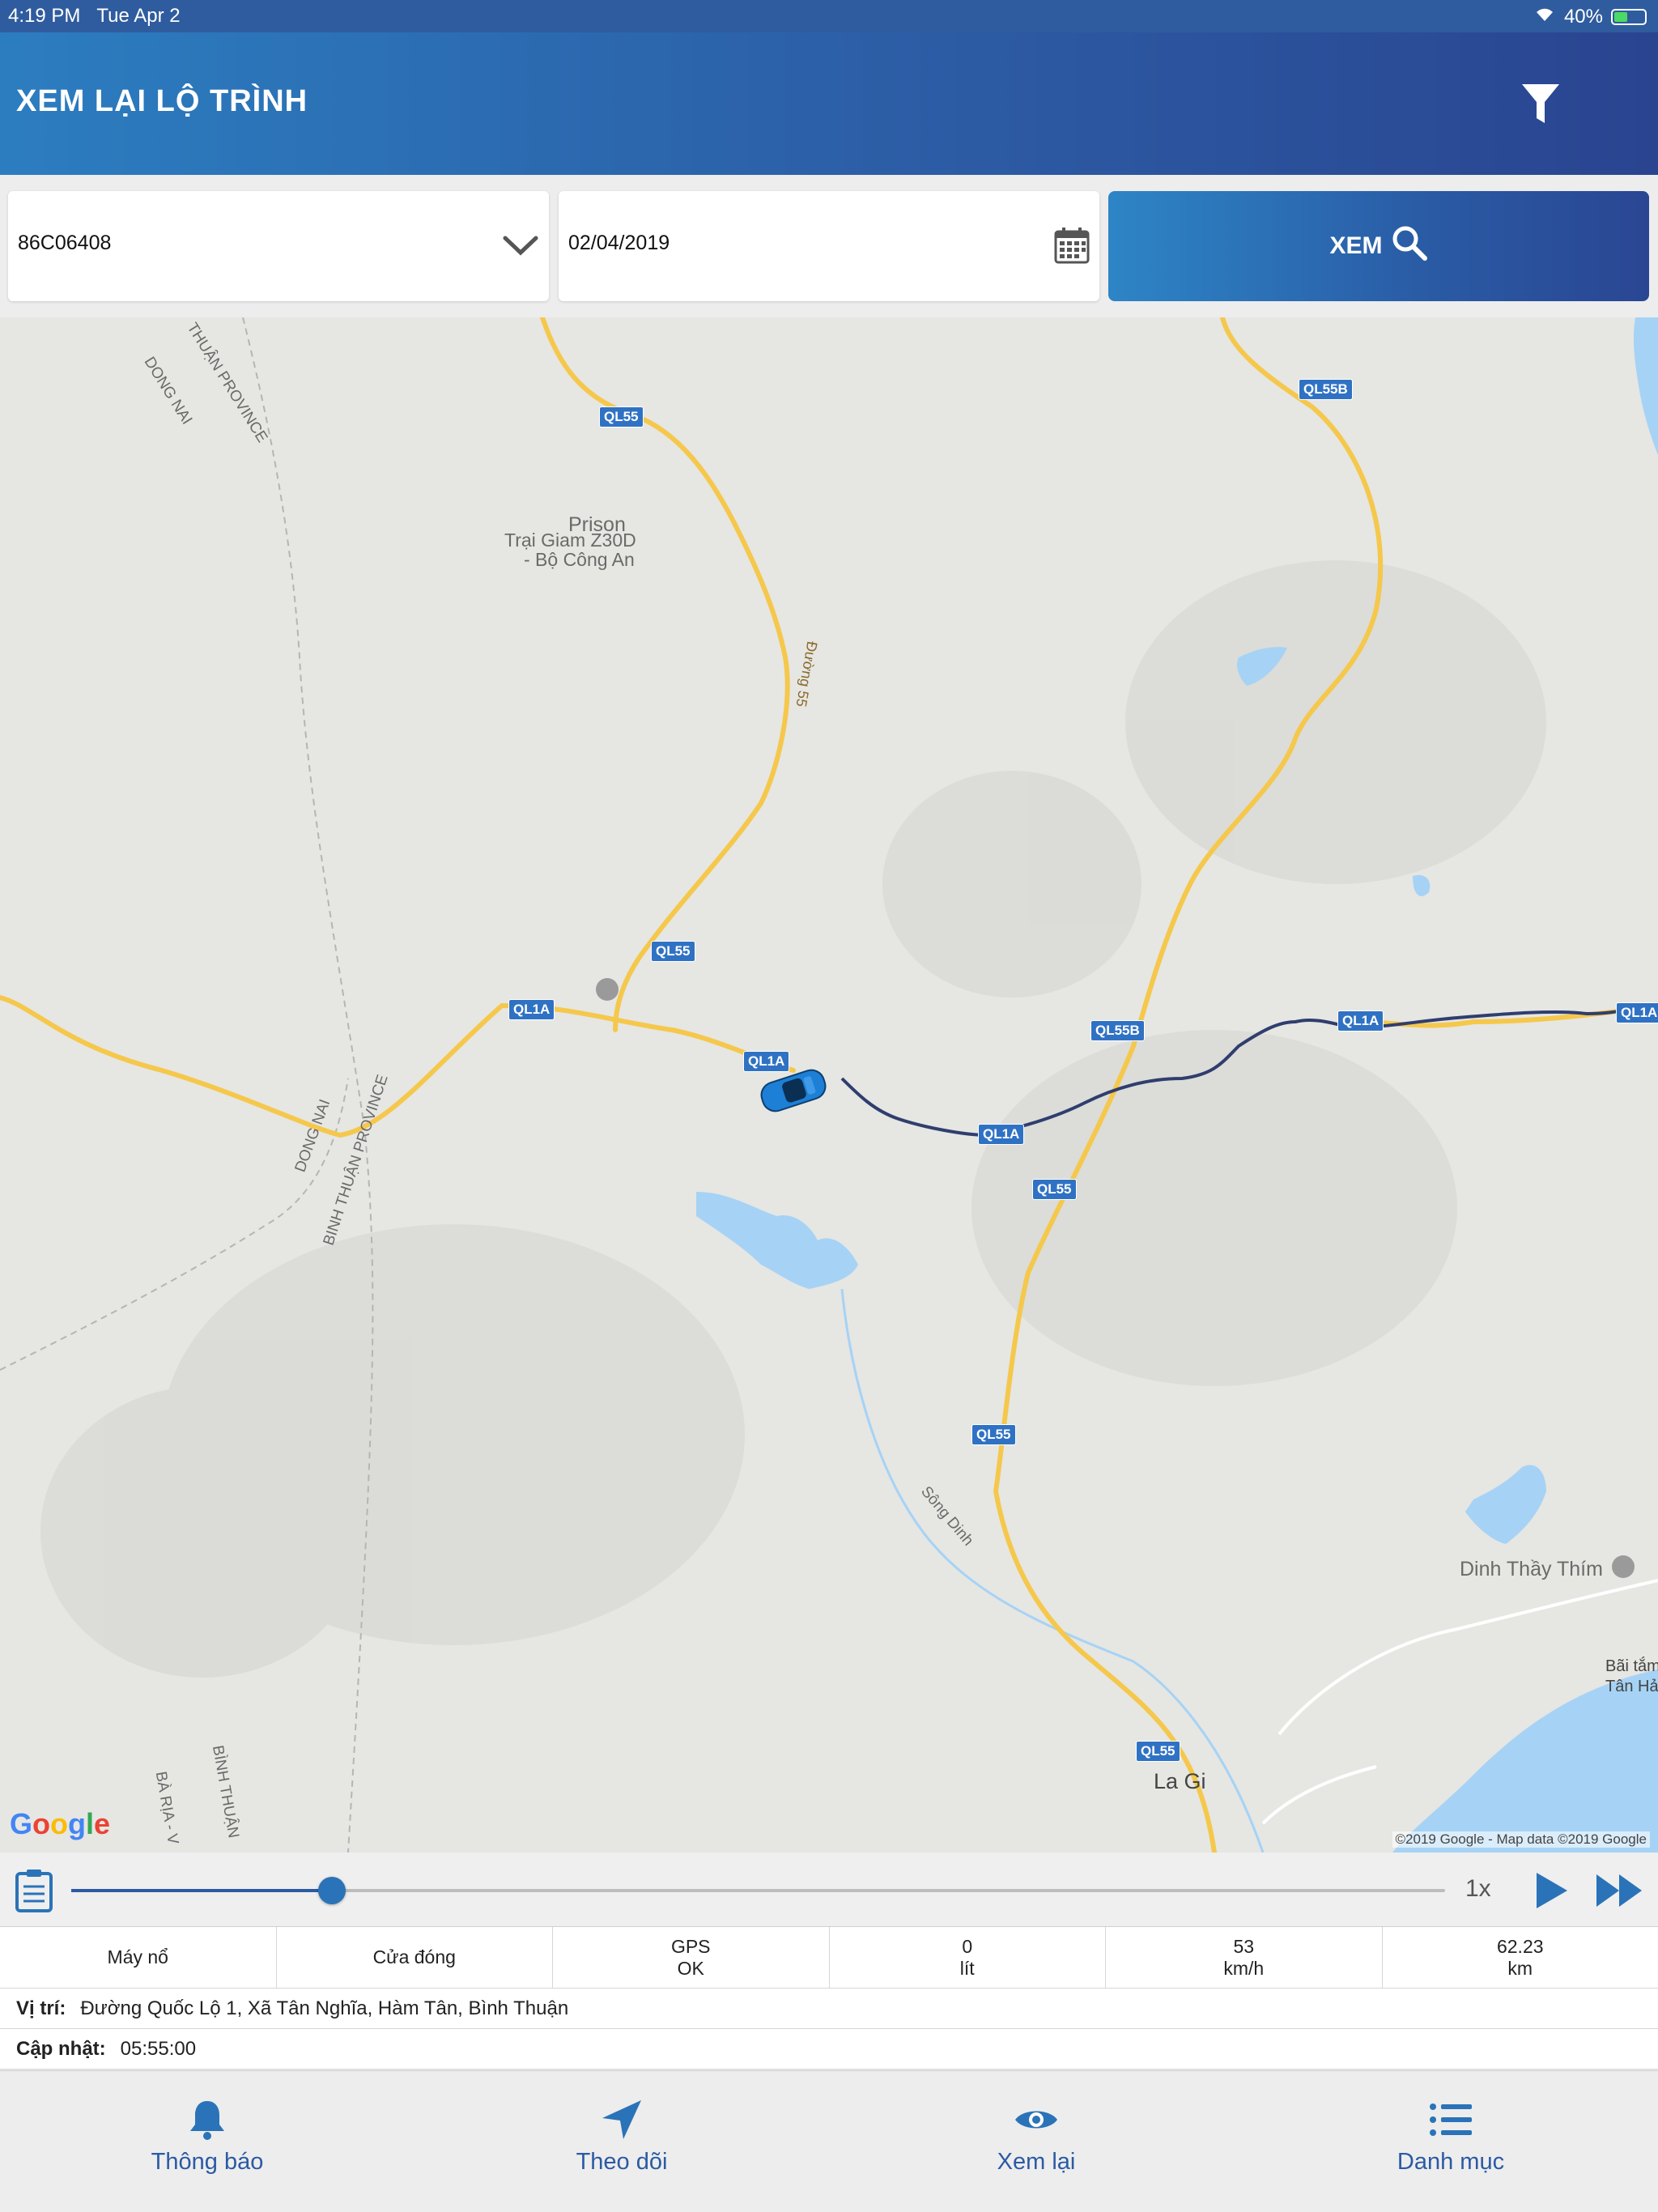 This screenshot has width=1658, height=2212. What do you see at coordinates (415, 1958) in the screenshot?
I see `door-status: Cửa đóng` at bounding box center [415, 1958].